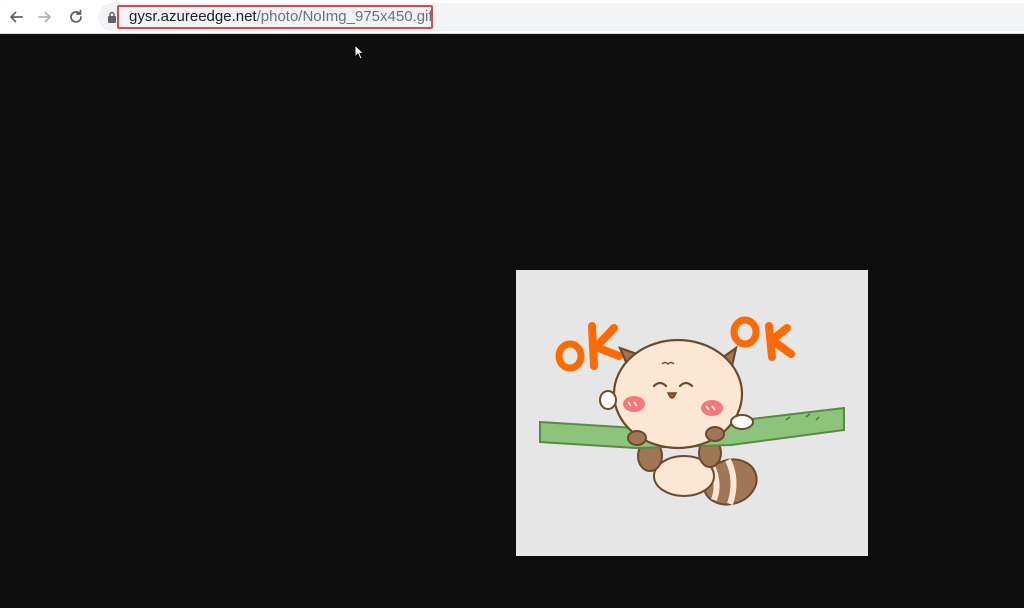 The image size is (1024, 608). Describe the element at coordinates (193, 16) in the screenshot. I see `url-host: gysr.azureedge.net` at that location.